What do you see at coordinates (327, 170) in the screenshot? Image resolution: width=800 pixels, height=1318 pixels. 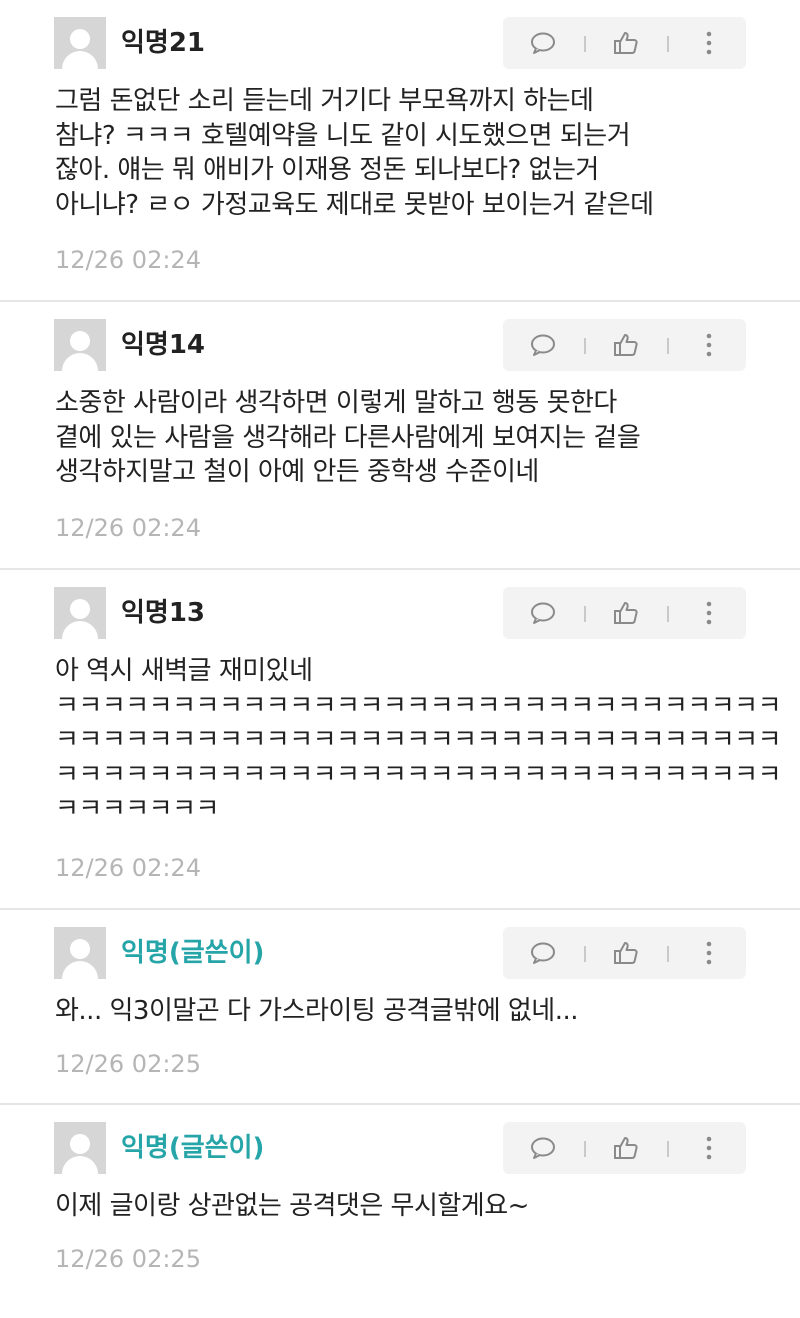 I see `comment-line: 잖아. 얘는 뭐 애비가 이재용 정돈 되나보다? 없는거` at bounding box center [327, 170].